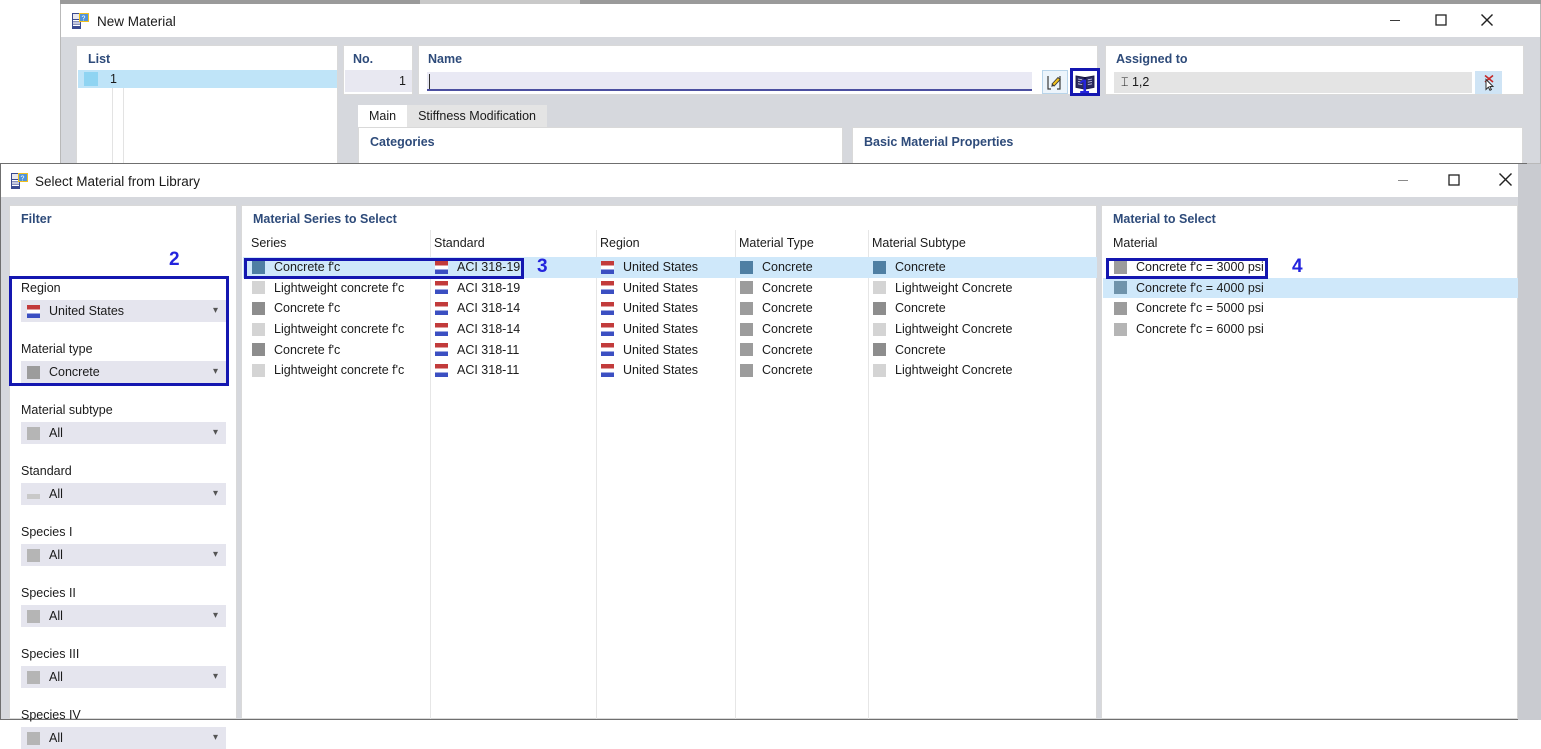 The image size is (1541, 749). What do you see at coordinates (33, 555) in the screenshot?
I see `species-i-swatch` at bounding box center [33, 555].